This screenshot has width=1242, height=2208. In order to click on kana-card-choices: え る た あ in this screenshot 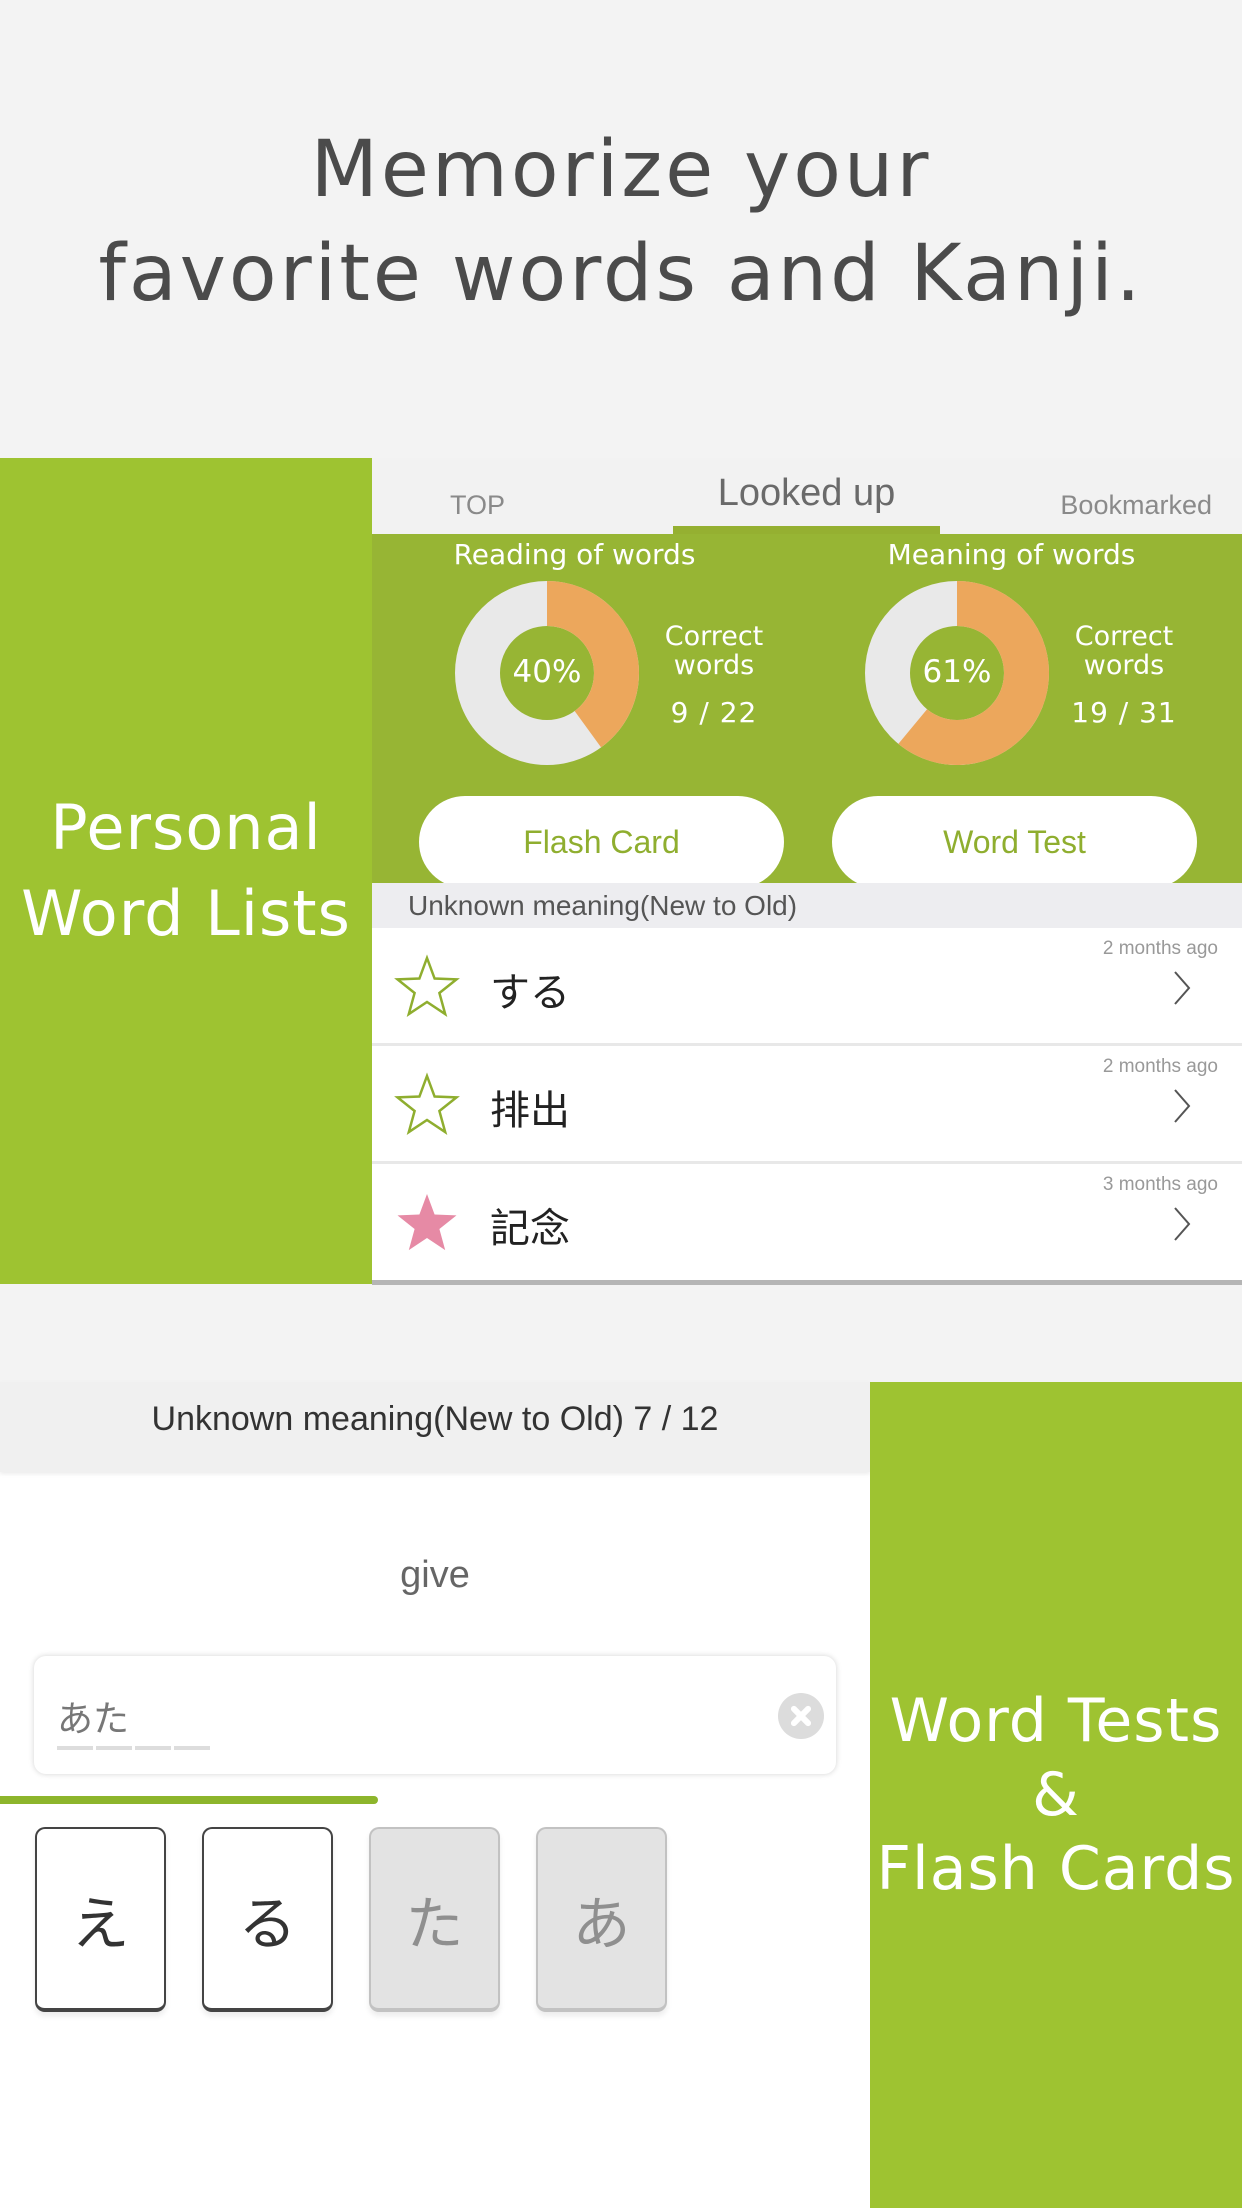, I will do `click(351, 1919)`.